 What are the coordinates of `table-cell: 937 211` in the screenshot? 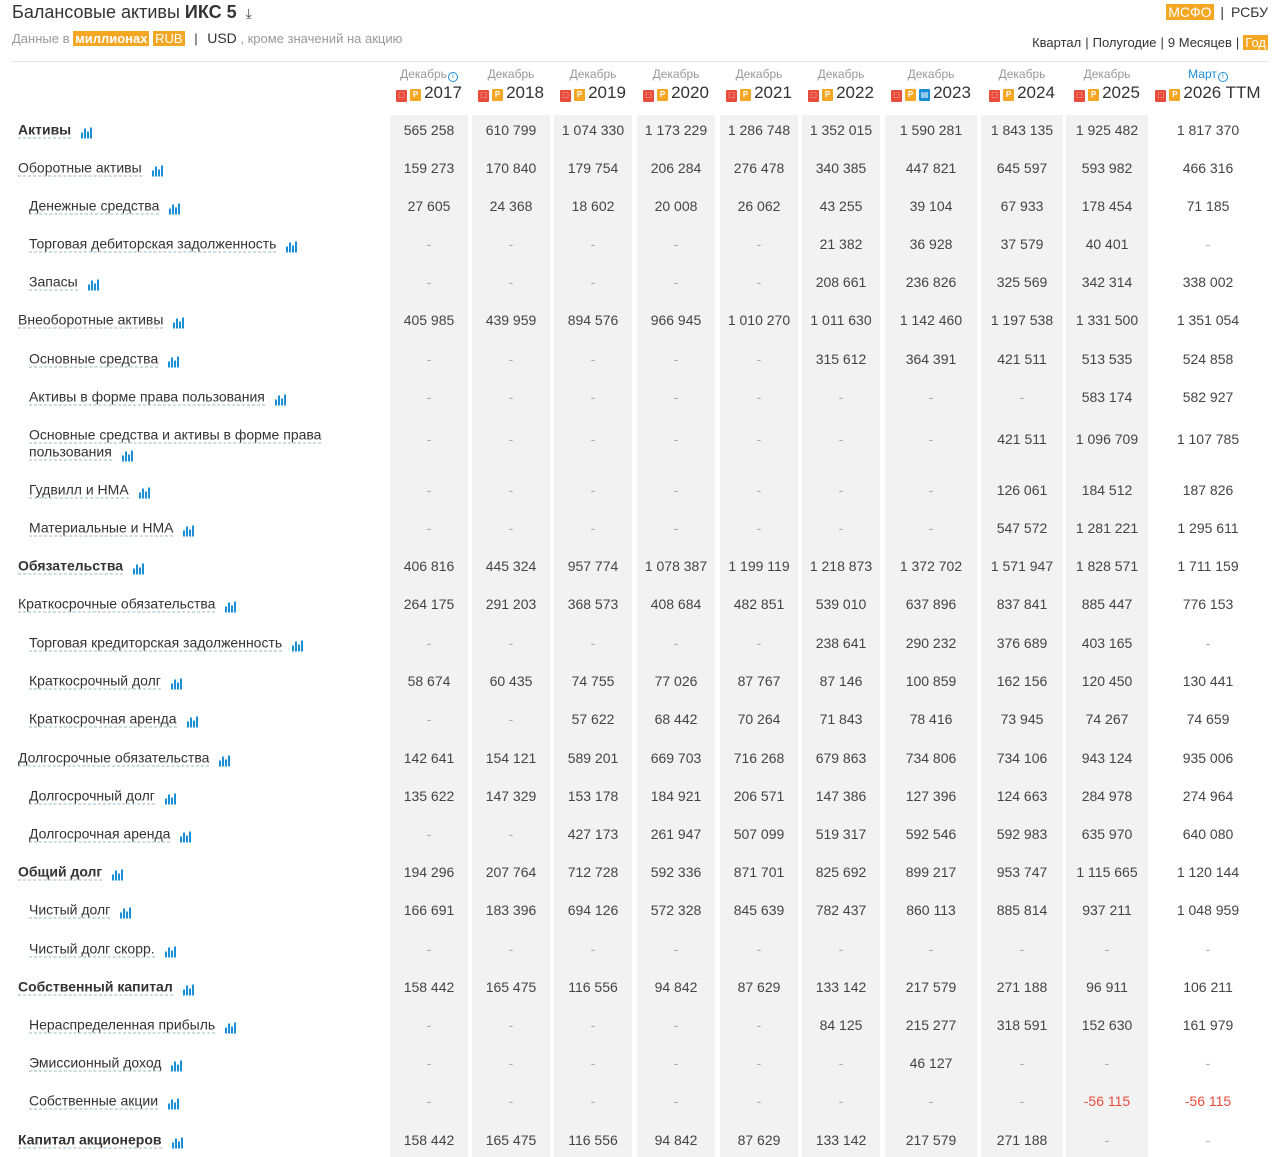 It's located at (1107, 910).